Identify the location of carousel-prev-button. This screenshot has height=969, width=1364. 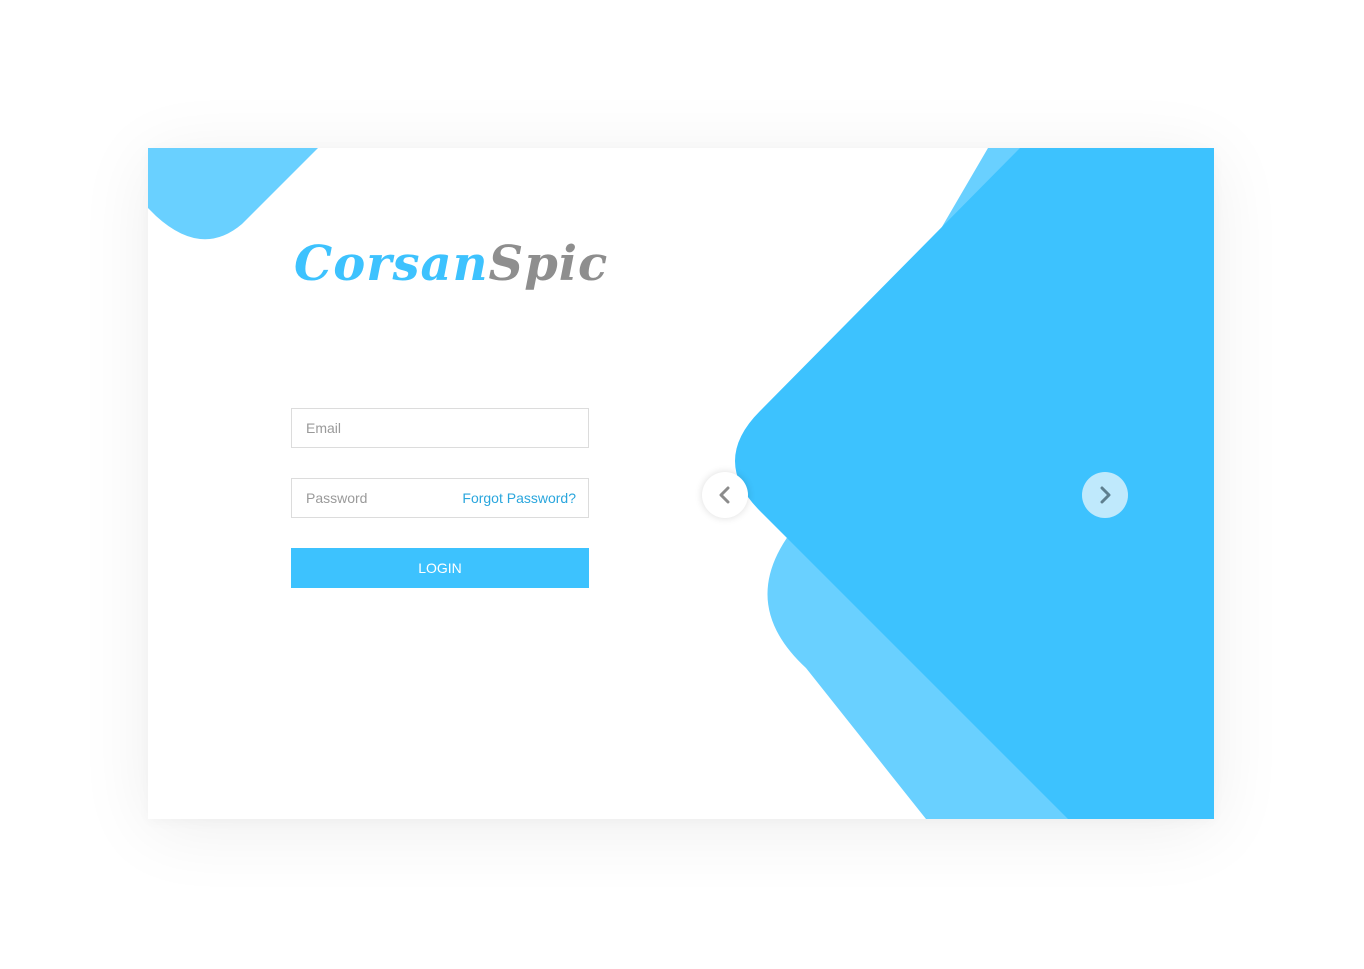
(725, 495).